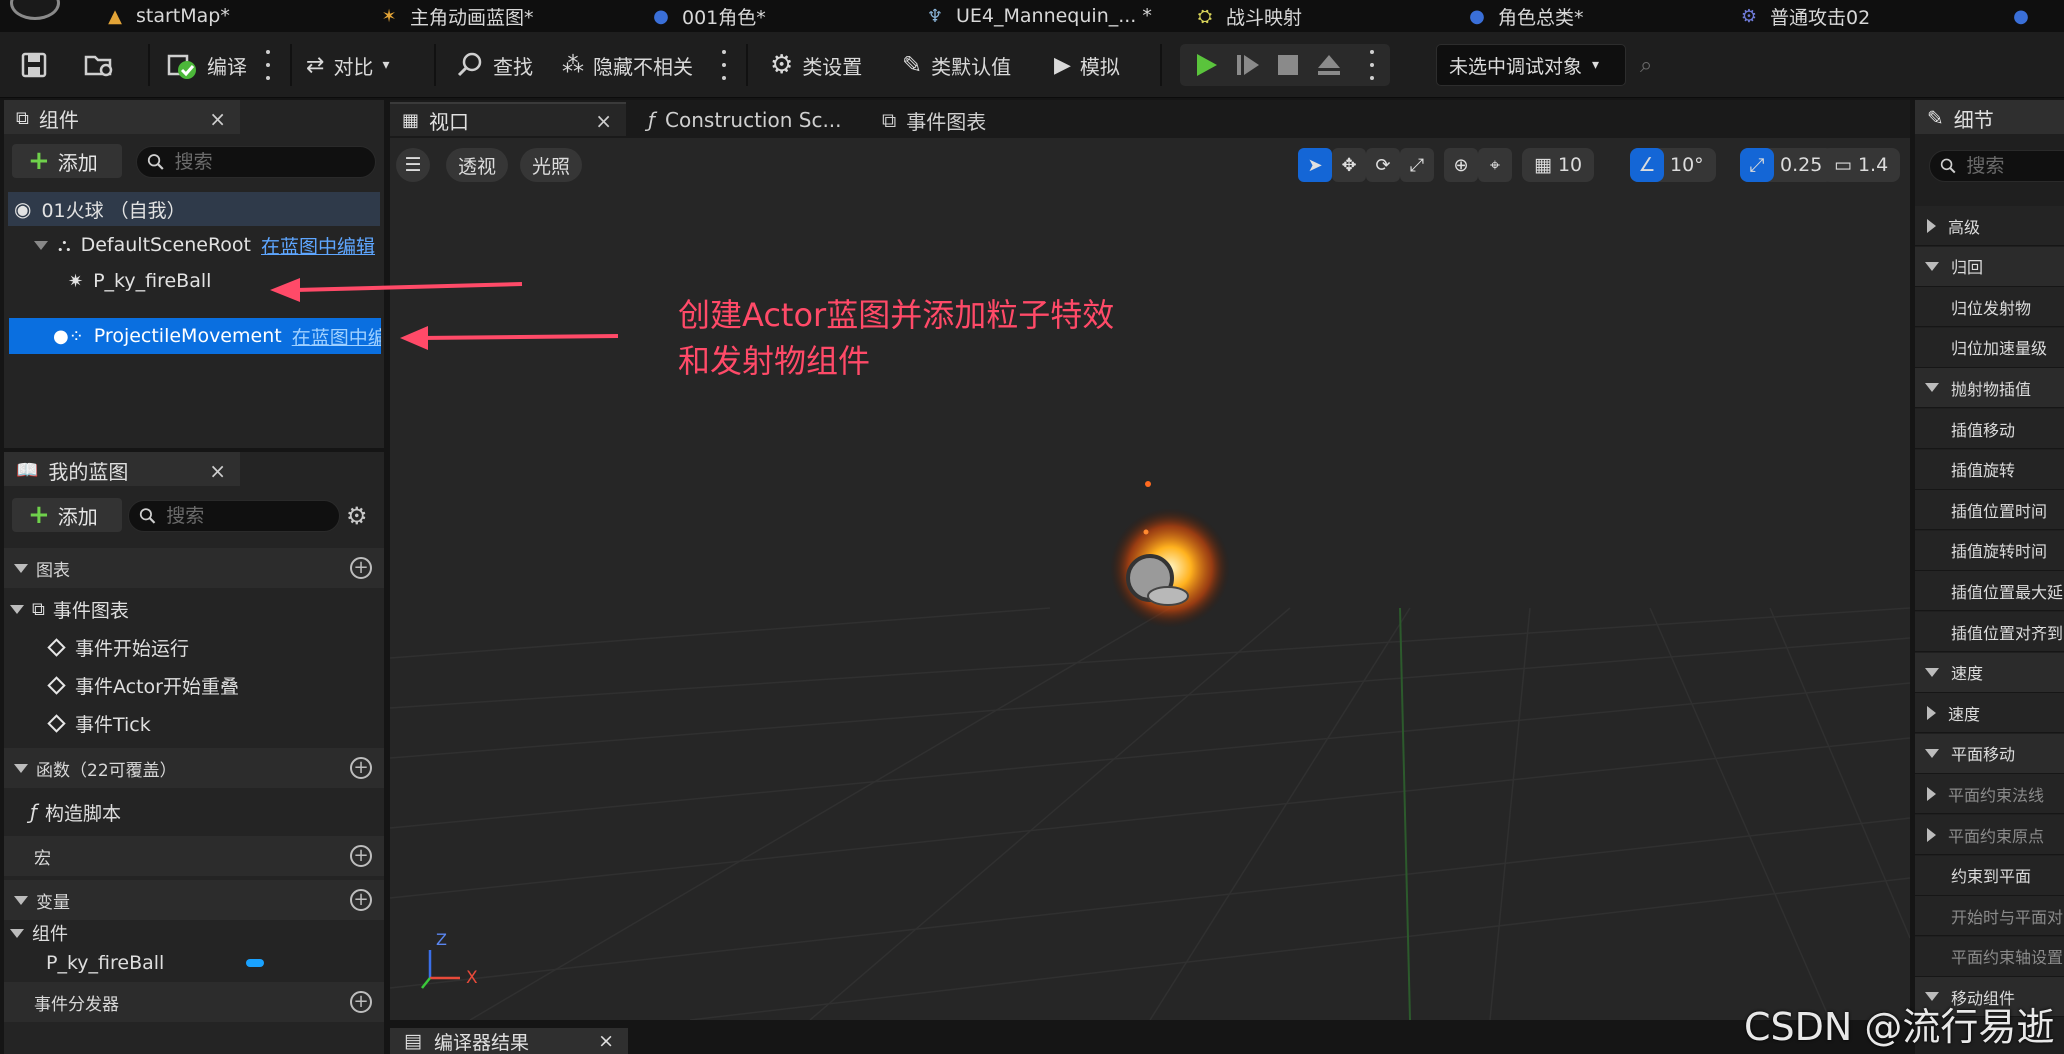 The image size is (2064, 1054). I want to click on components-category: 组件, so click(39, 933).